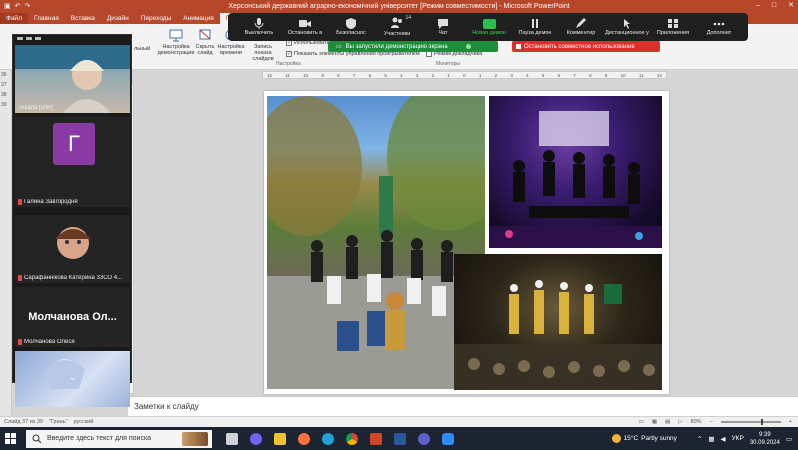 The height and width of the screenshot is (450, 798). What do you see at coordinates (581, 27) in the screenshot?
I see `annotate-button: Комментир` at bounding box center [581, 27].